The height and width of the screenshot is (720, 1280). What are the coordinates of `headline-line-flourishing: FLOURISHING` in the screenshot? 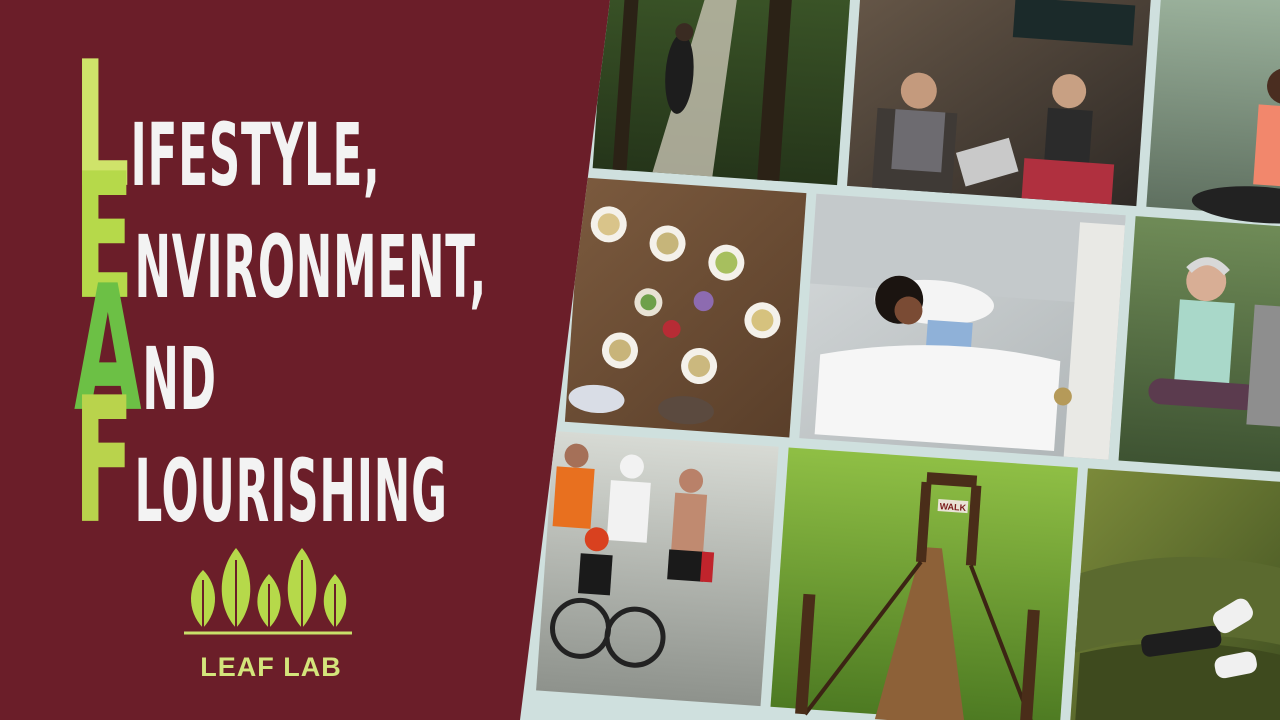 It's located at (280, 462).